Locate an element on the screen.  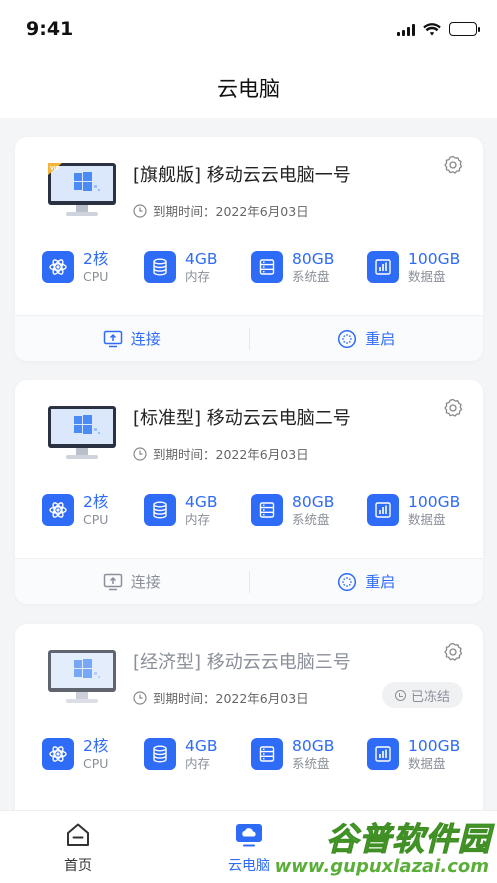
check-circle-icon is located at coordinates (400, 695).